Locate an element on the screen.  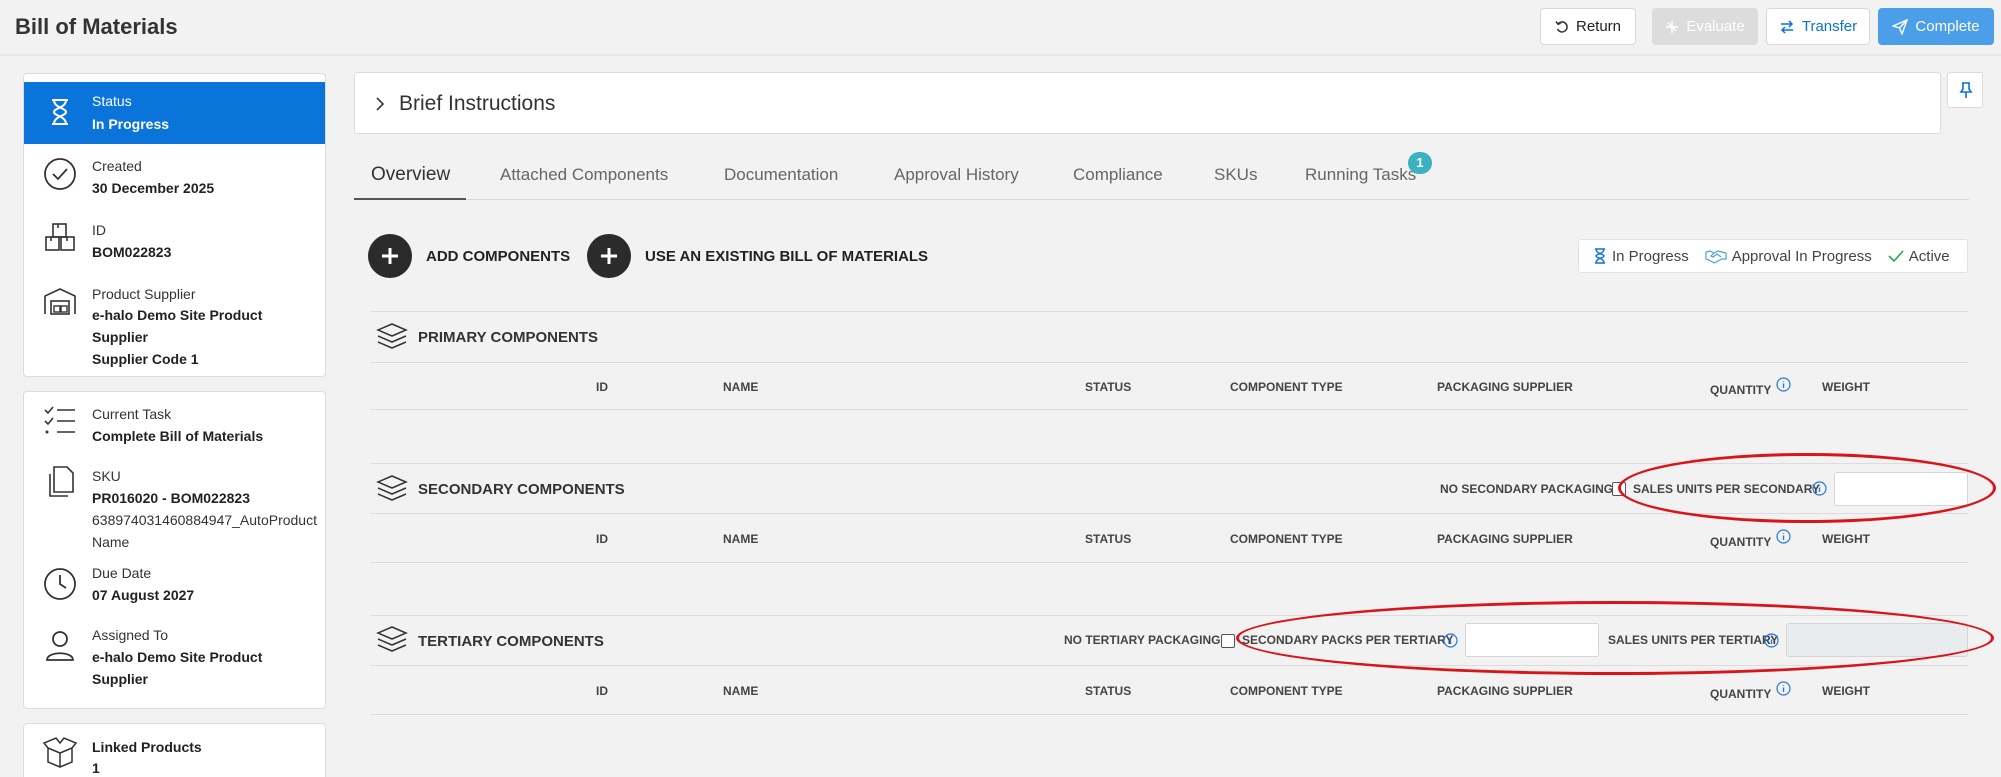
no-tertiary-packaging-label: NO TERTIARY PACKAGING is located at coordinates (1142, 640).